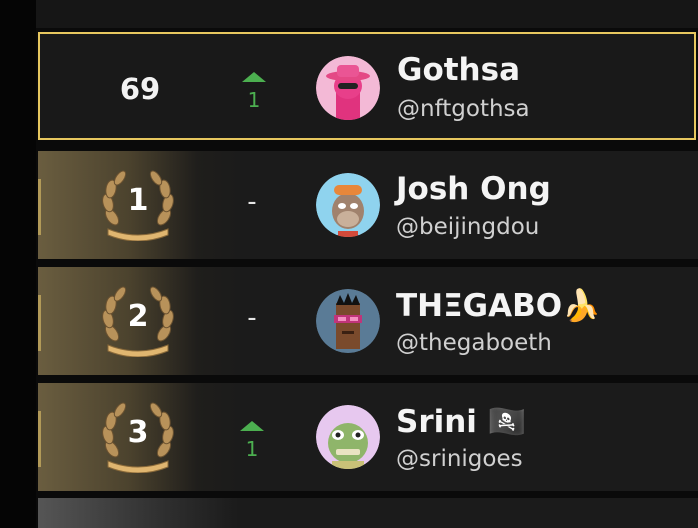  Describe the element at coordinates (507, 422) in the screenshot. I see `pirate-flag-icon: 🏴‍☠️` at that location.